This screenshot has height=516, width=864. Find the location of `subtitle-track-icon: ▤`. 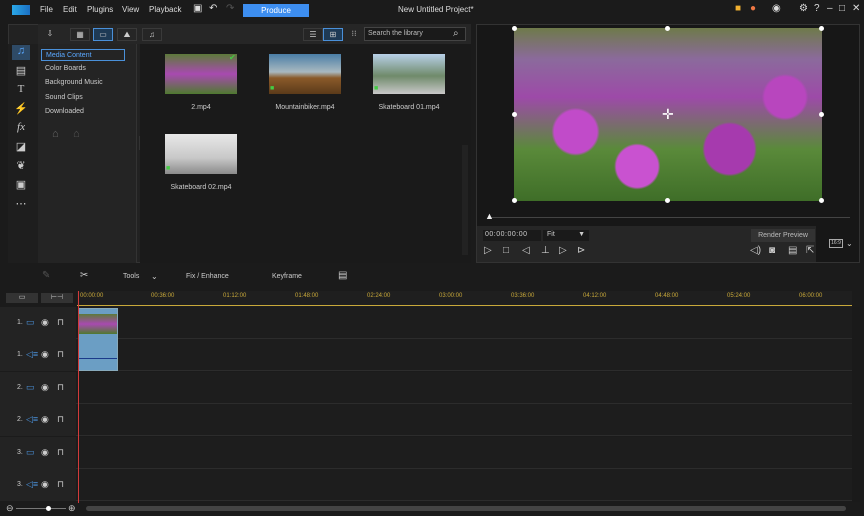

subtitle-track-icon: ▤ is located at coordinates (342, 275).